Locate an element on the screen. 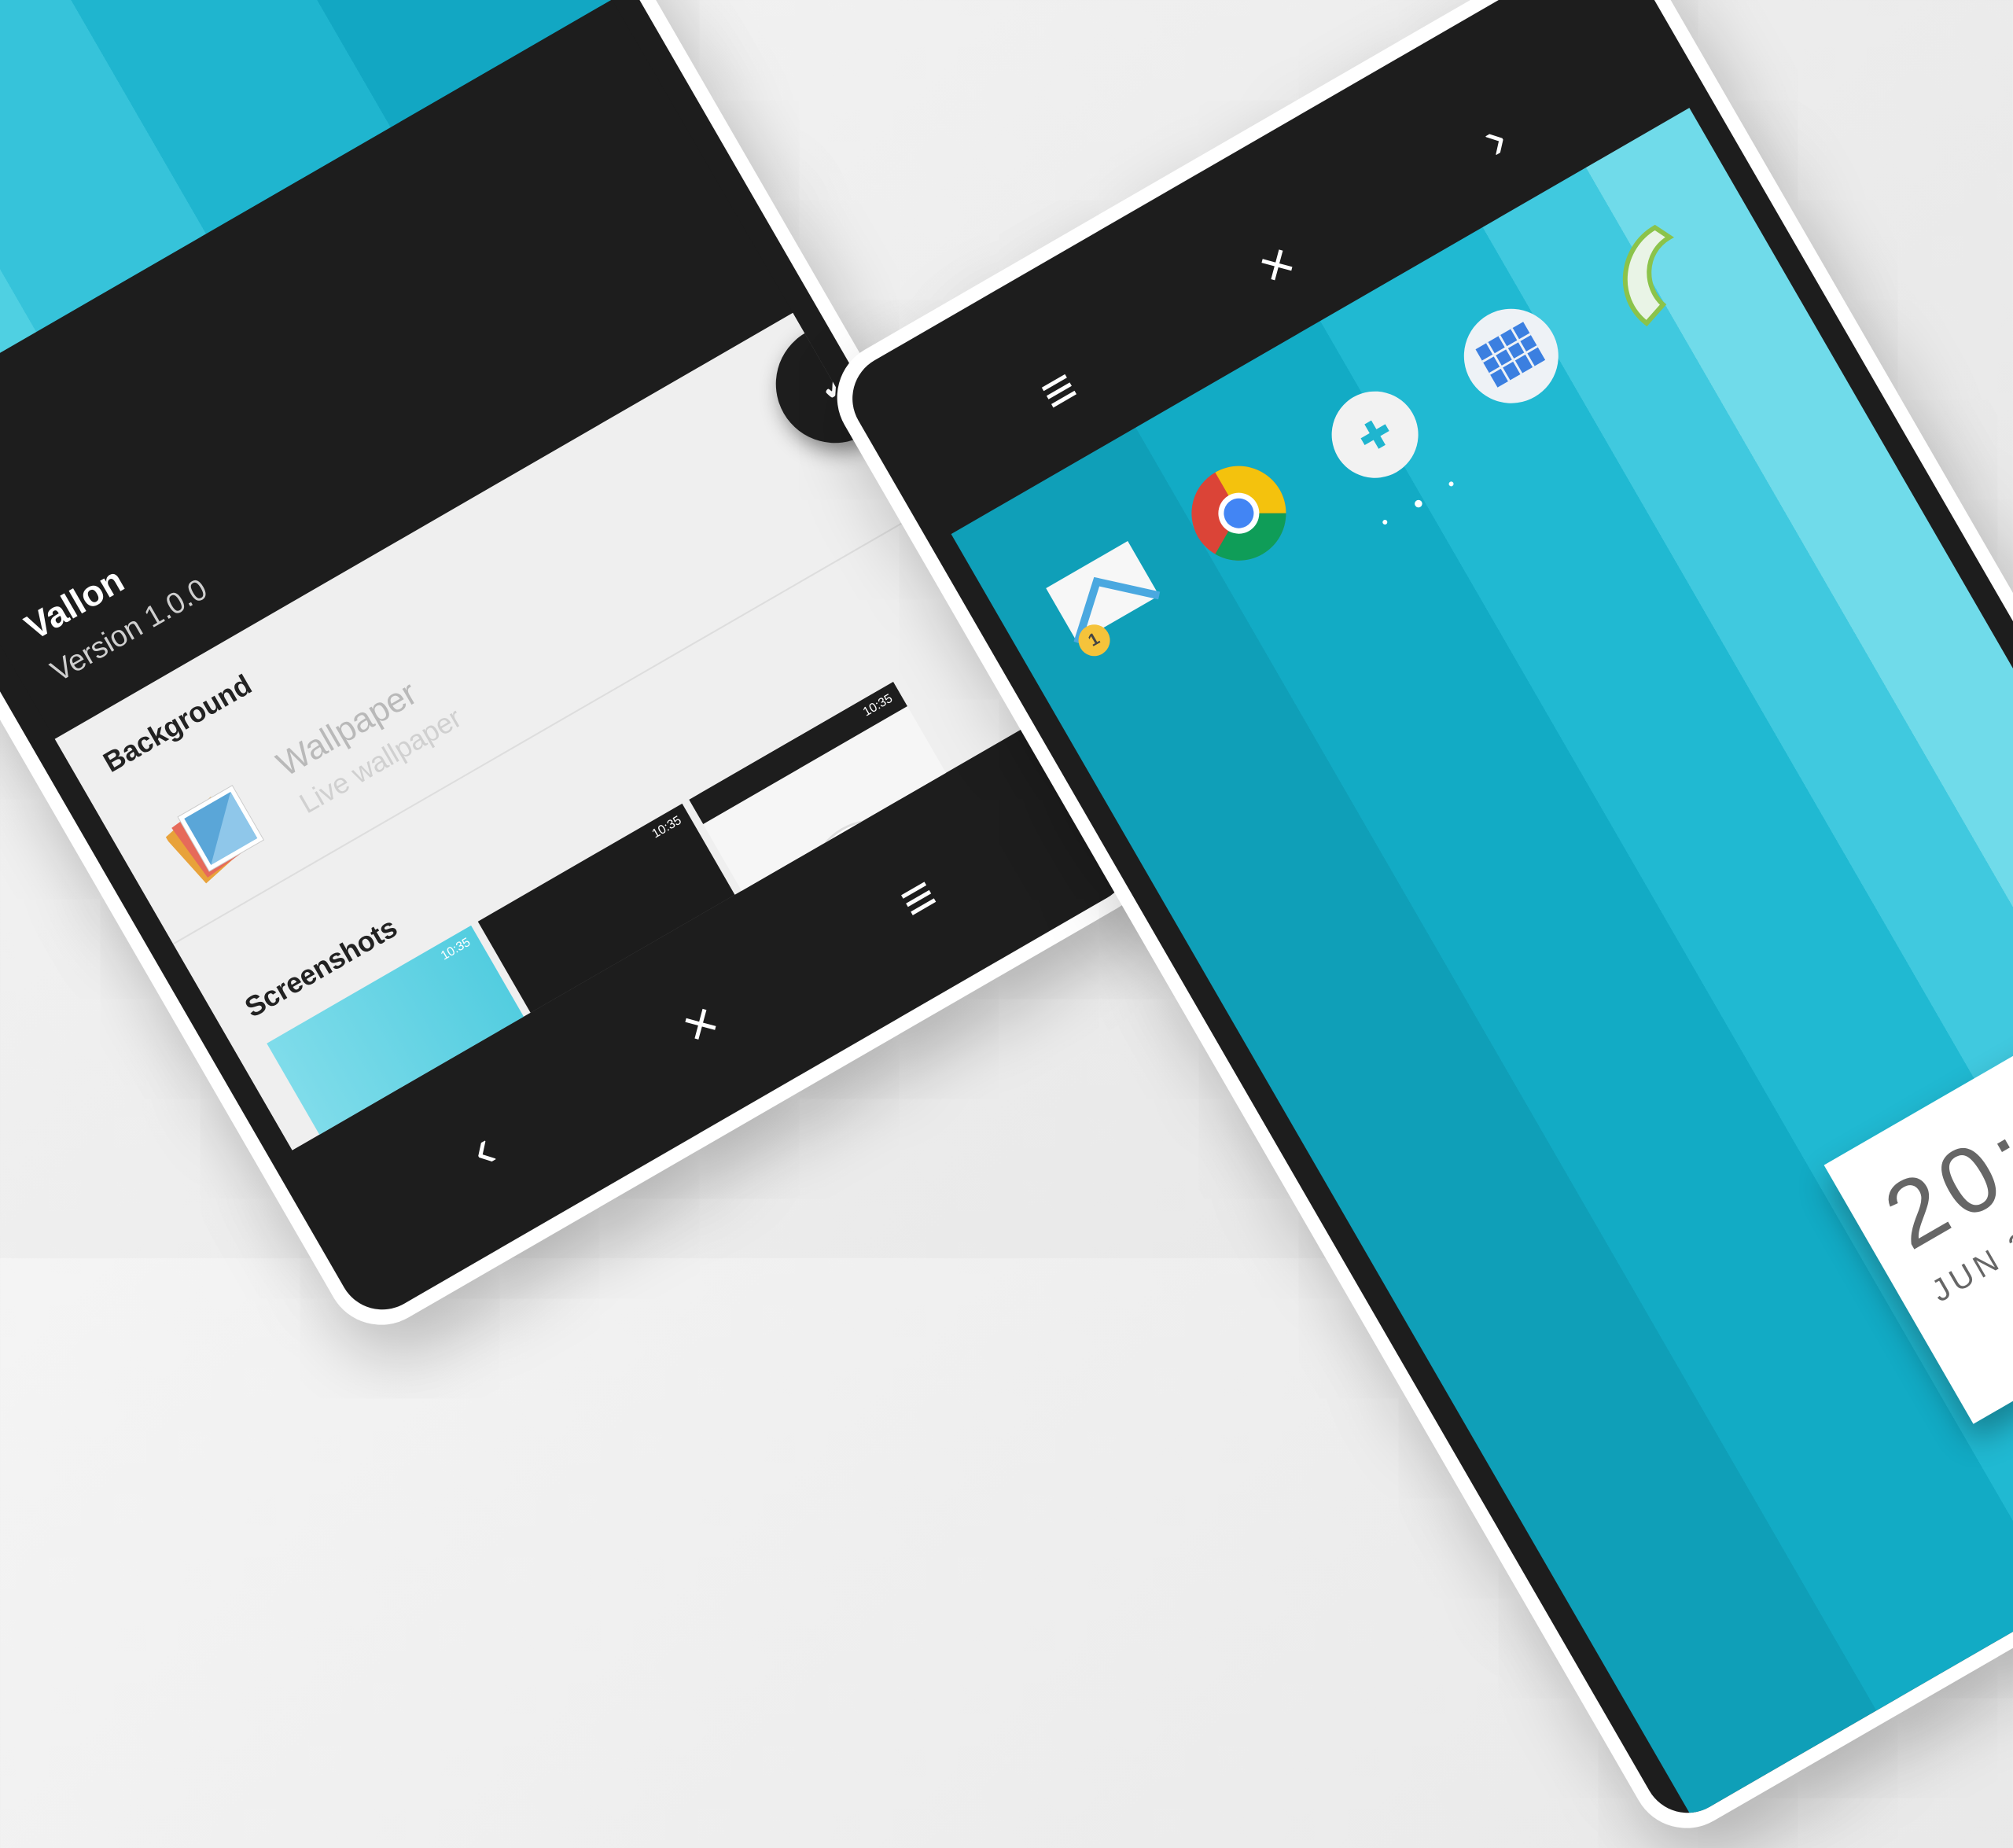 The width and height of the screenshot is (2013, 1848). widget-time: 20:56 is located at coordinates (1940, 1155).